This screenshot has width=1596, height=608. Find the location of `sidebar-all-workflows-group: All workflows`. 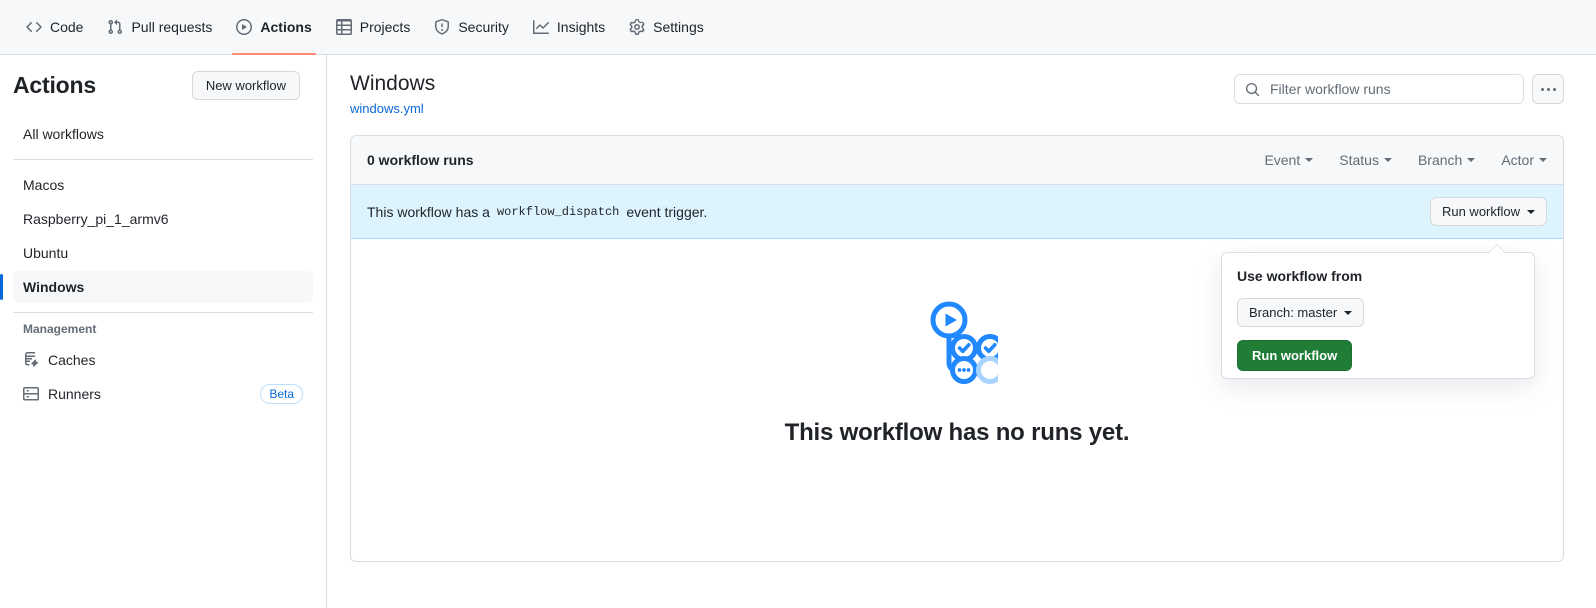

sidebar-all-workflows-group: All workflows is located at coordinates (163, 134).